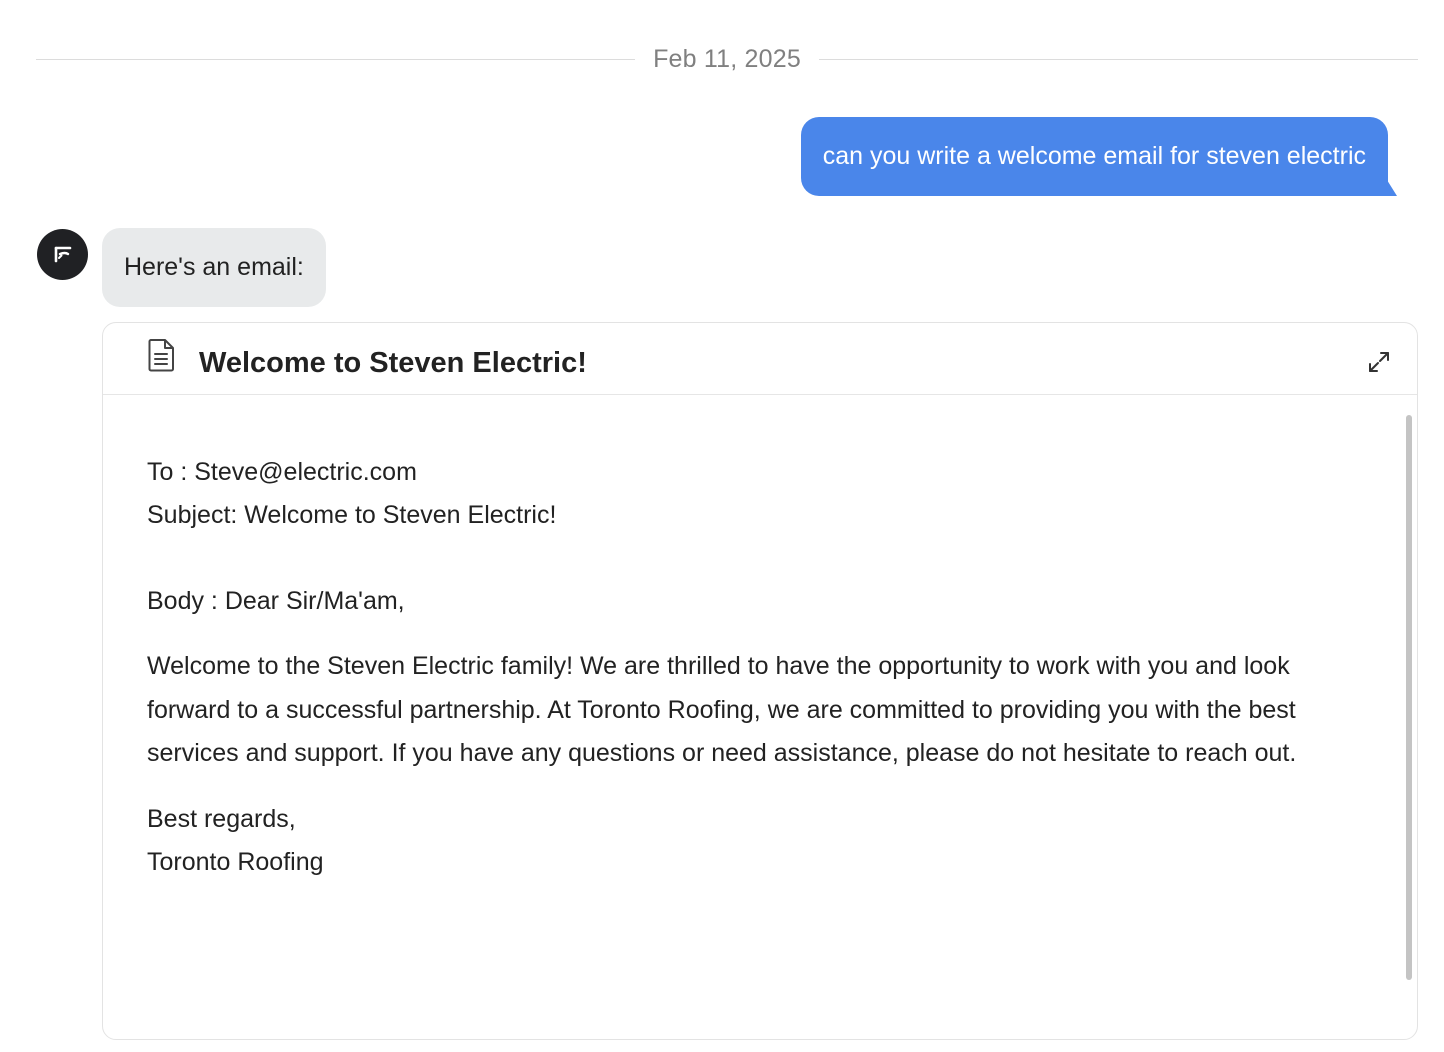 The height and width of the screenshot is (1052, 1444). What do you see at coordinates (276, 601) in the screenshot?
I see `email-greeting: Body : Dear Sir/Ma'am,` at bounding box center [276, 601].